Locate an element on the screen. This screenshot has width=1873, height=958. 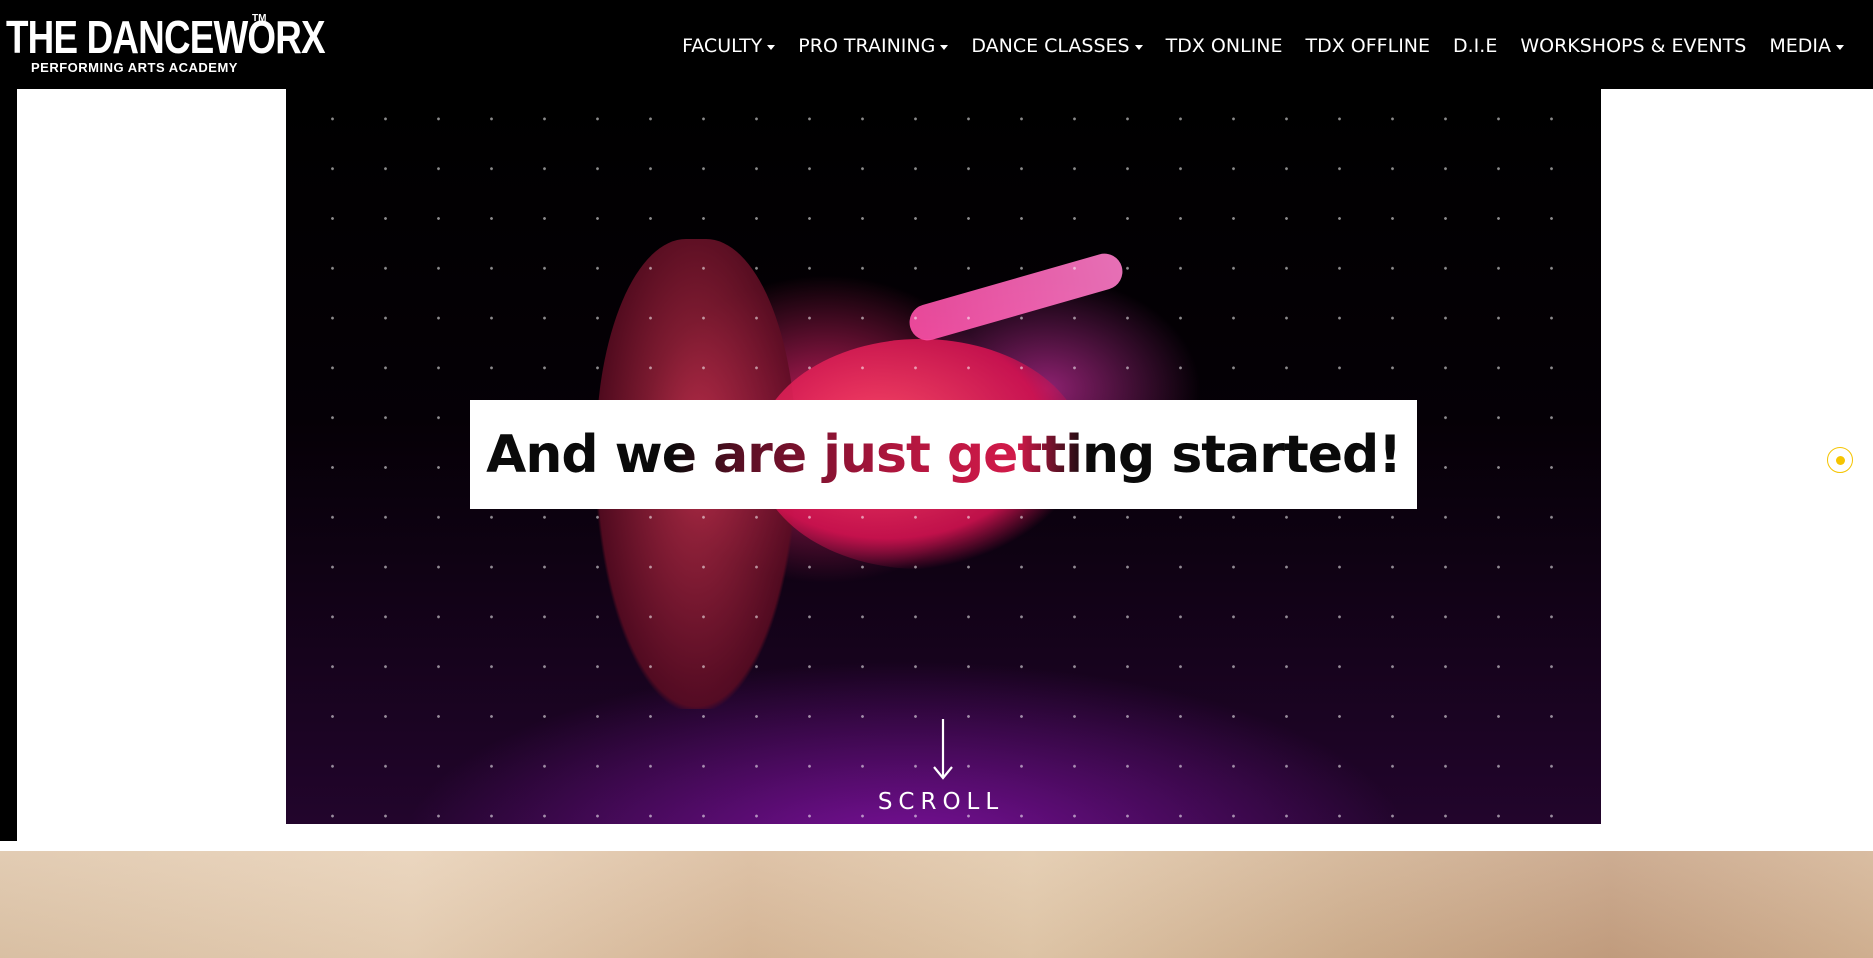
scroll-label: SCROLL is located at coordinates (941, 802).